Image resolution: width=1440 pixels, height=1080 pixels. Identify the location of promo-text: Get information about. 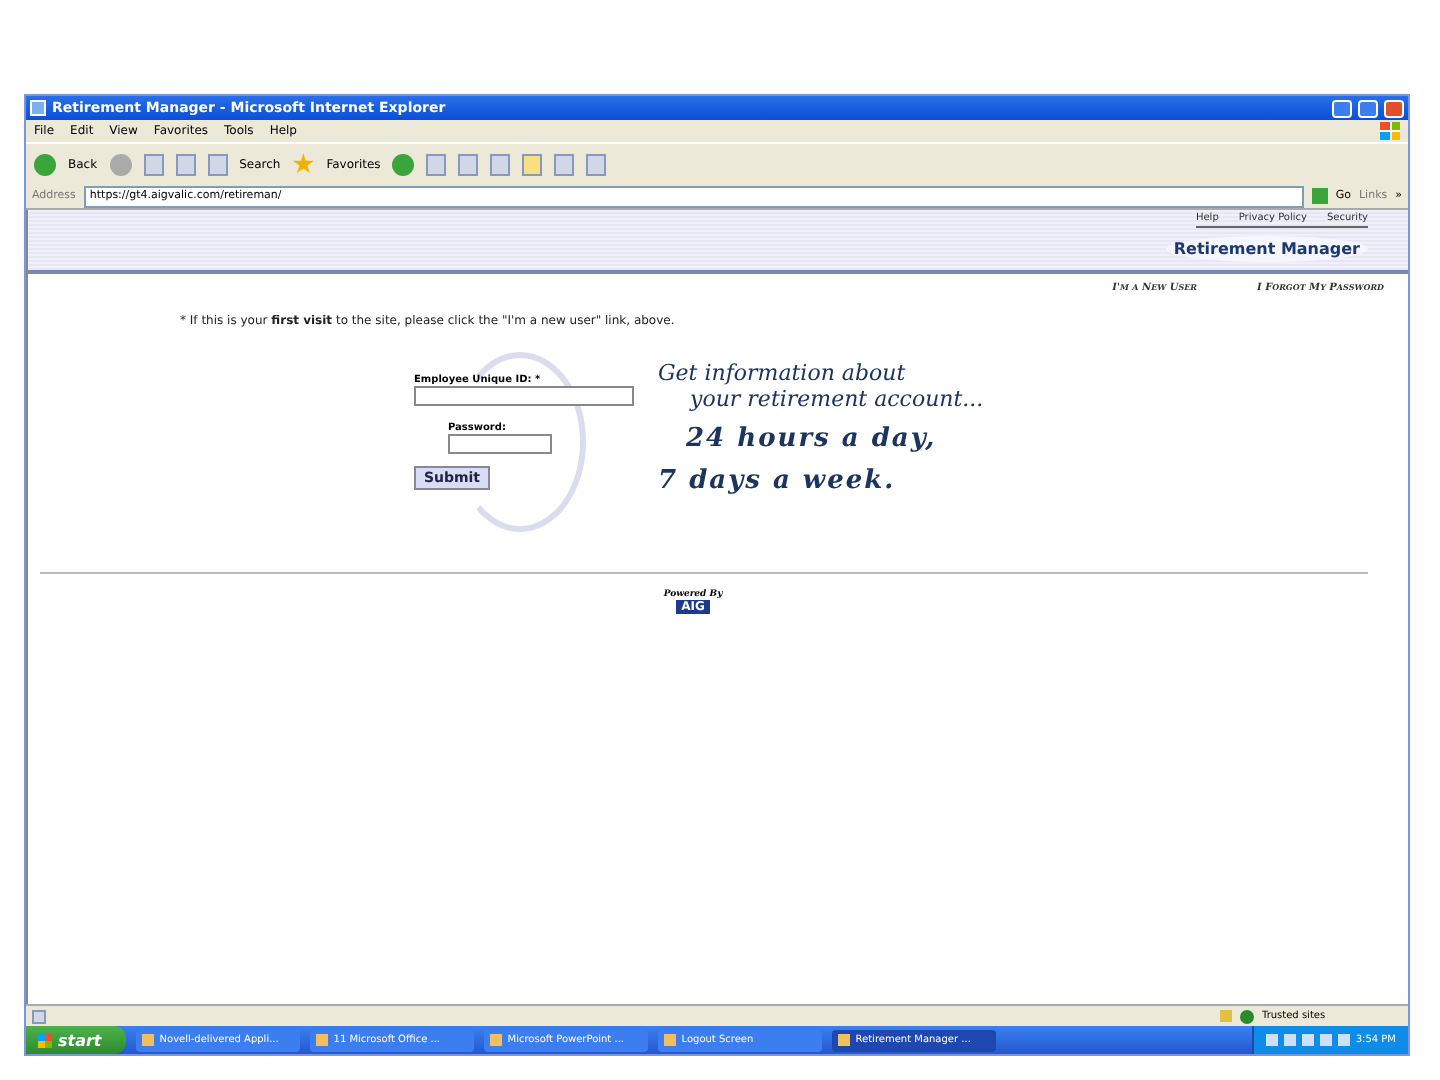
(783, 373).